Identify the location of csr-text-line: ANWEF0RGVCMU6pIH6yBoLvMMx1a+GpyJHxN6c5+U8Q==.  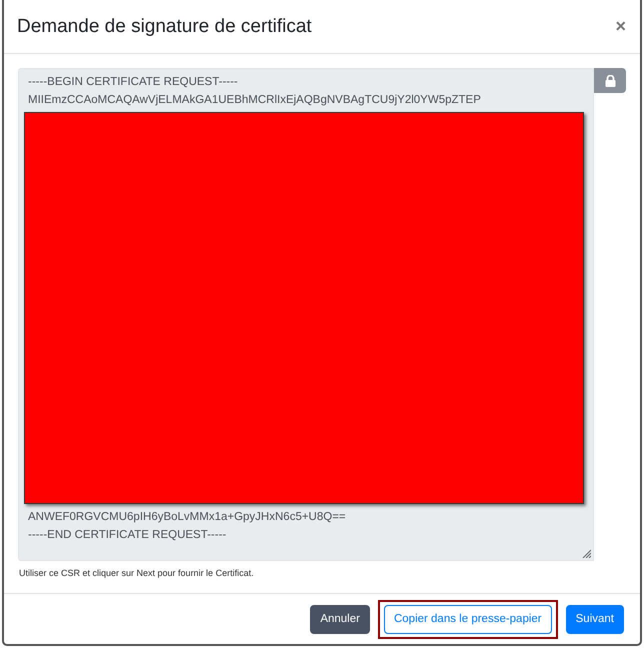
(187, 517).